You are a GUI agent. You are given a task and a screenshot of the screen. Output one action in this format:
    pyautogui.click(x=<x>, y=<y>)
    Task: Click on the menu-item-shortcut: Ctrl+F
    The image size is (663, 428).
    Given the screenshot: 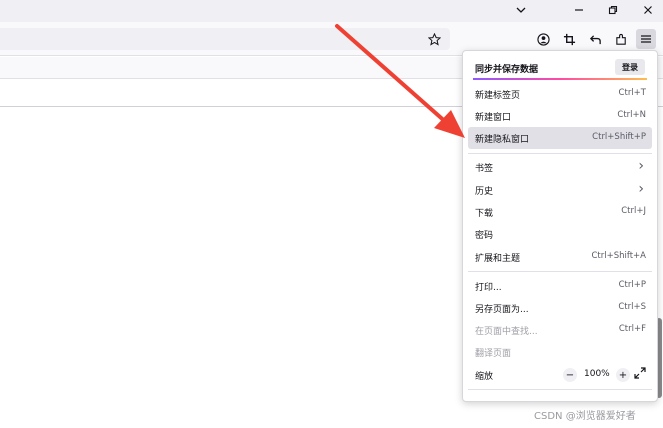 What is the action you would take?
    pyautogui.click(x=632, y=329)
    